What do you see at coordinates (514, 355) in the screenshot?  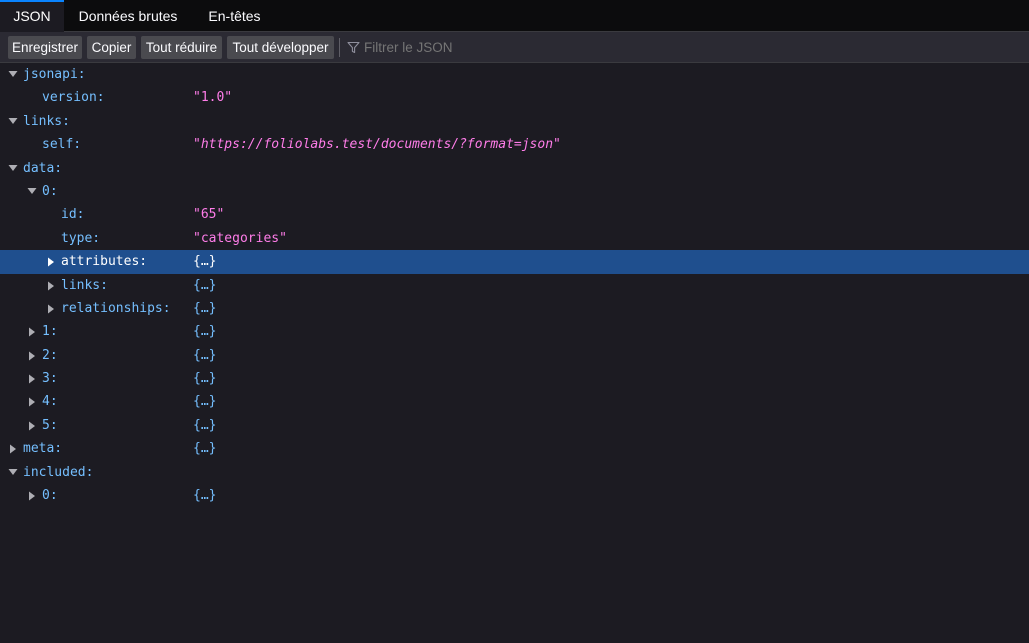 I see `tree-row-data-2: 2: {…}` at bounding box center [514, 355].